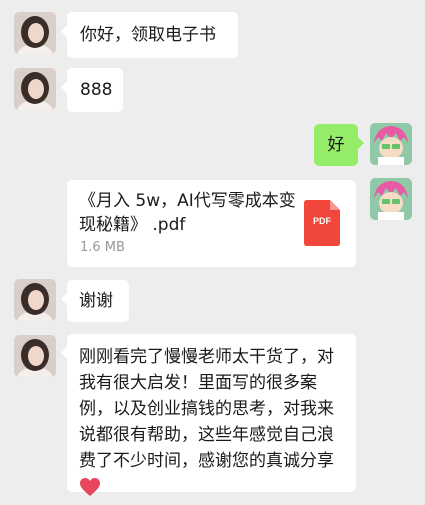  Describe the element at coordinates (102, 247) in the screenshot. I see `file-size: 1.6 MB` at that location.